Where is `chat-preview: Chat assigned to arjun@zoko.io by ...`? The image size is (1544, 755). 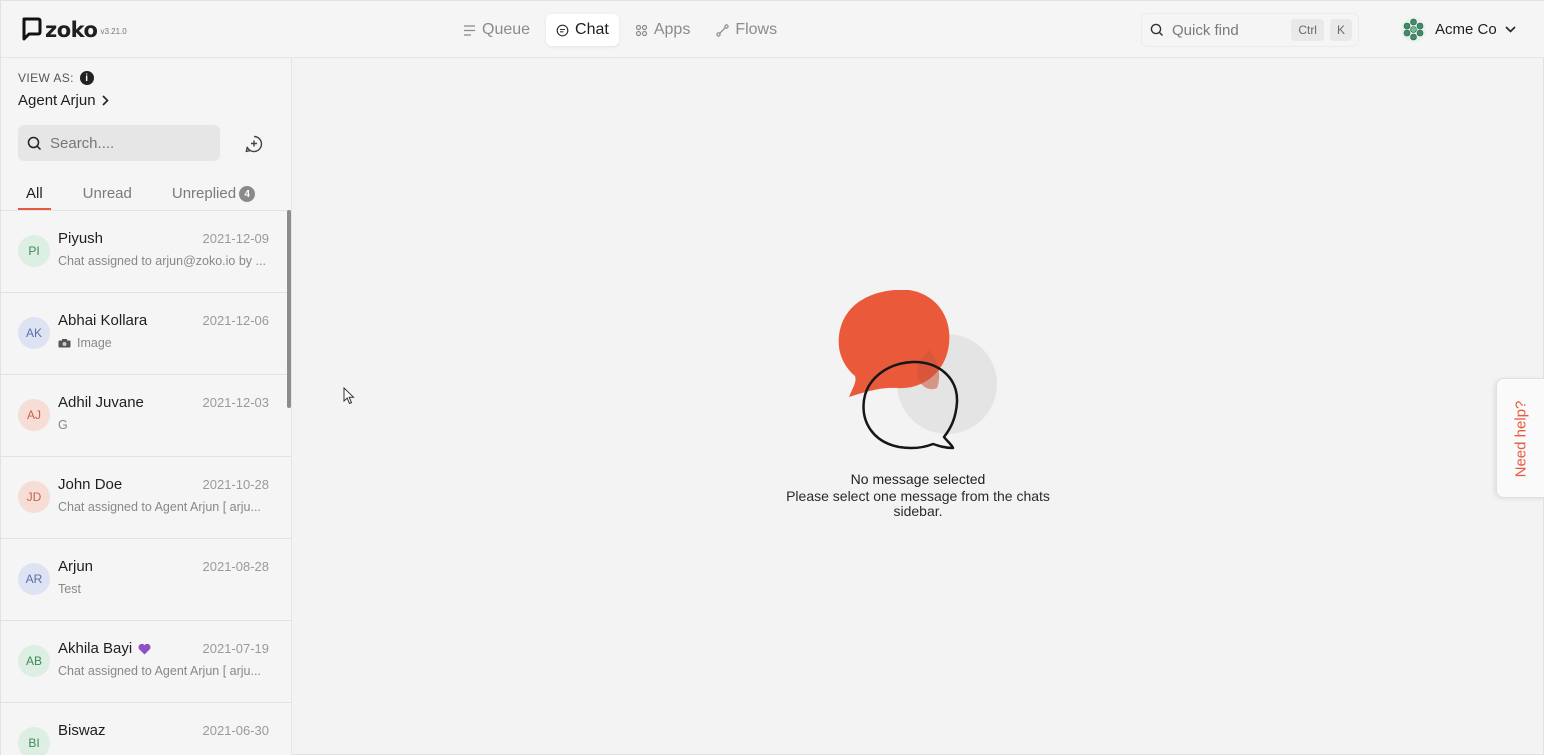 chat-preview: Chat assigned to arjun@zoko.io by ... is located at coordinates (165, 261).